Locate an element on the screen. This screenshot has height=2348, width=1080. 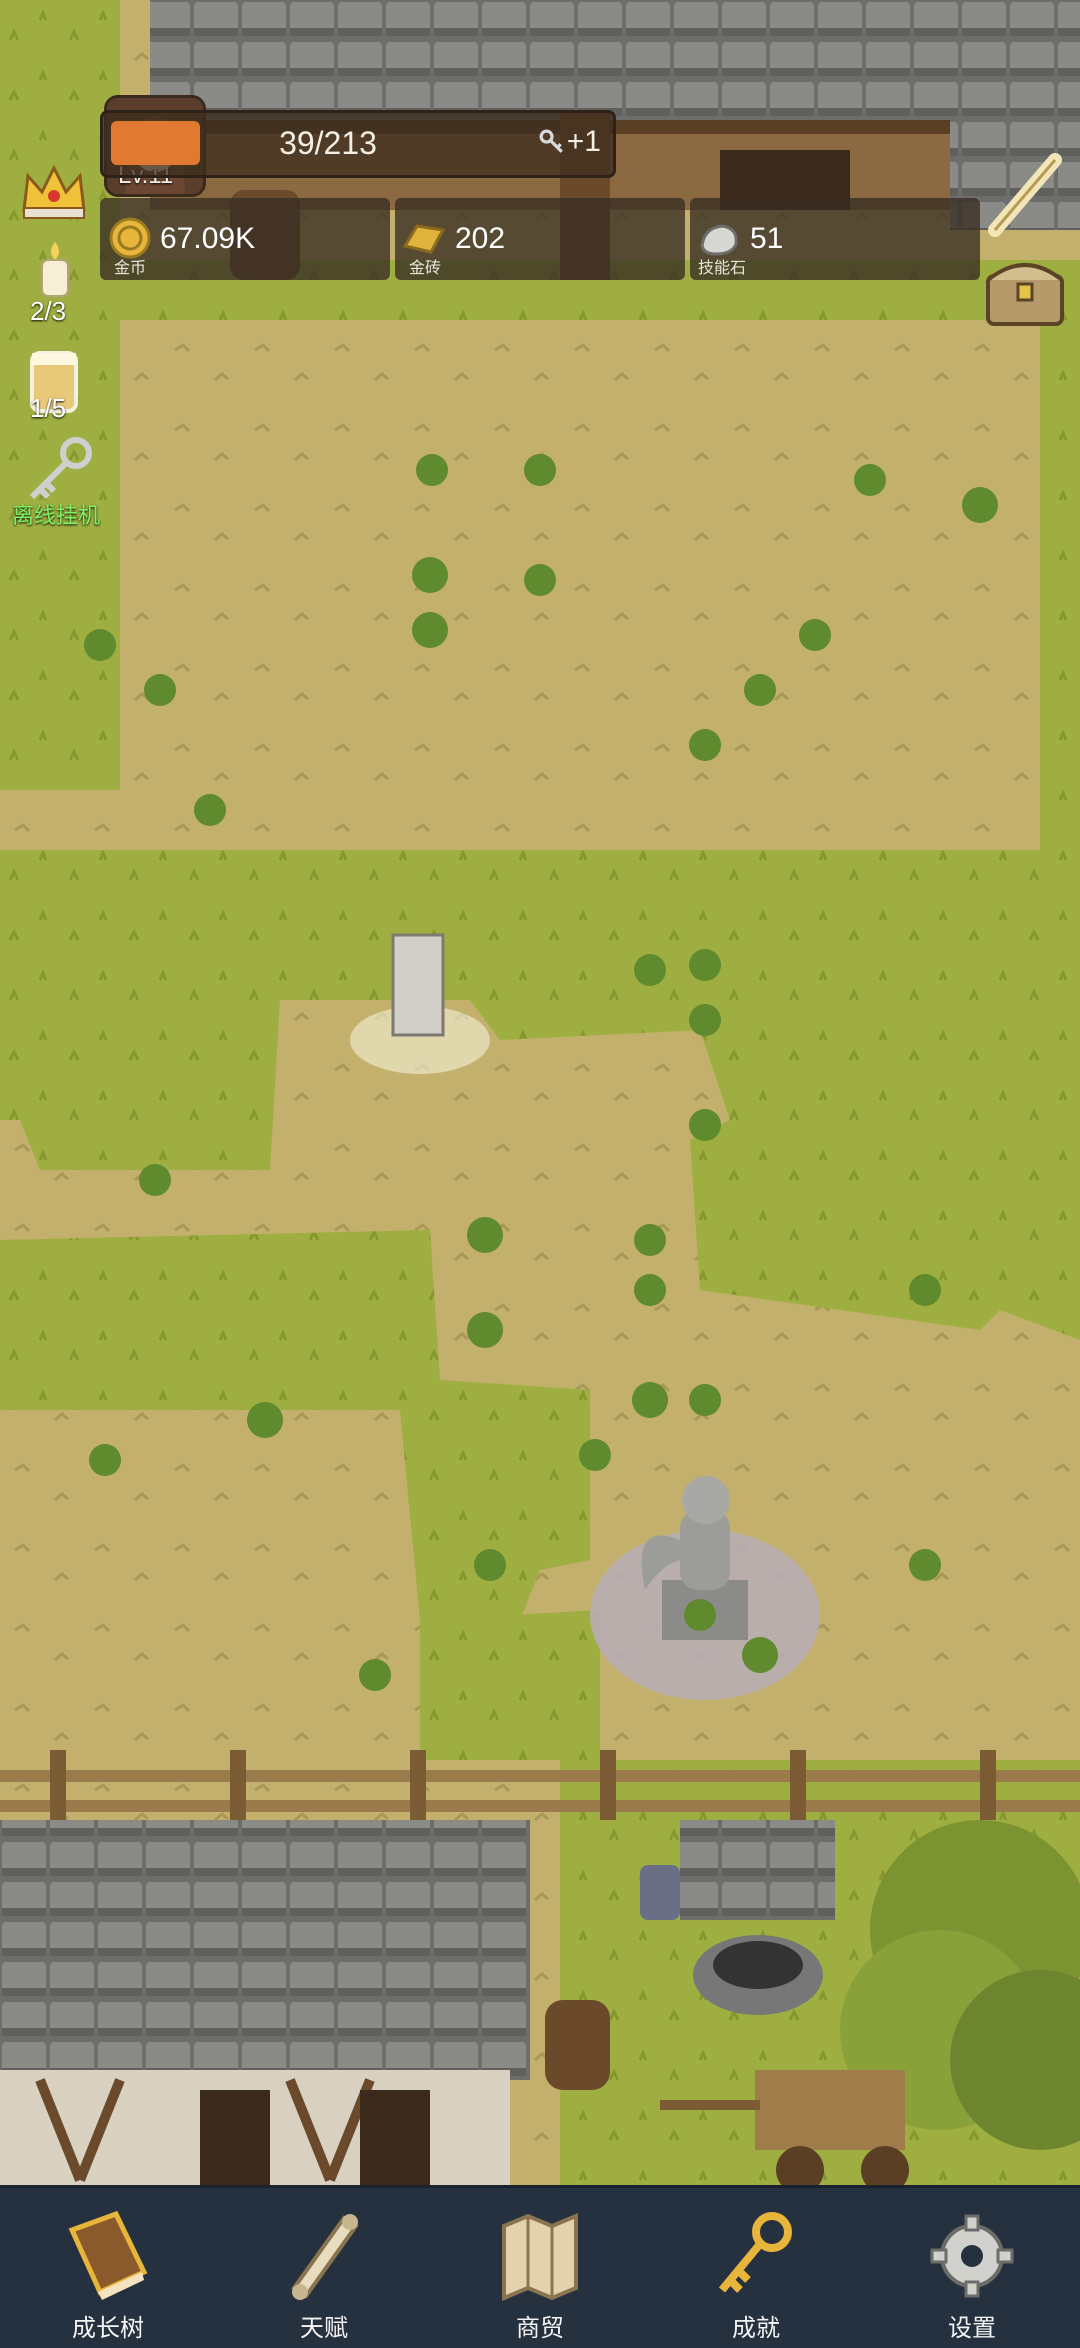
nav-label: 设置 is located at coordinates (972, 2328).